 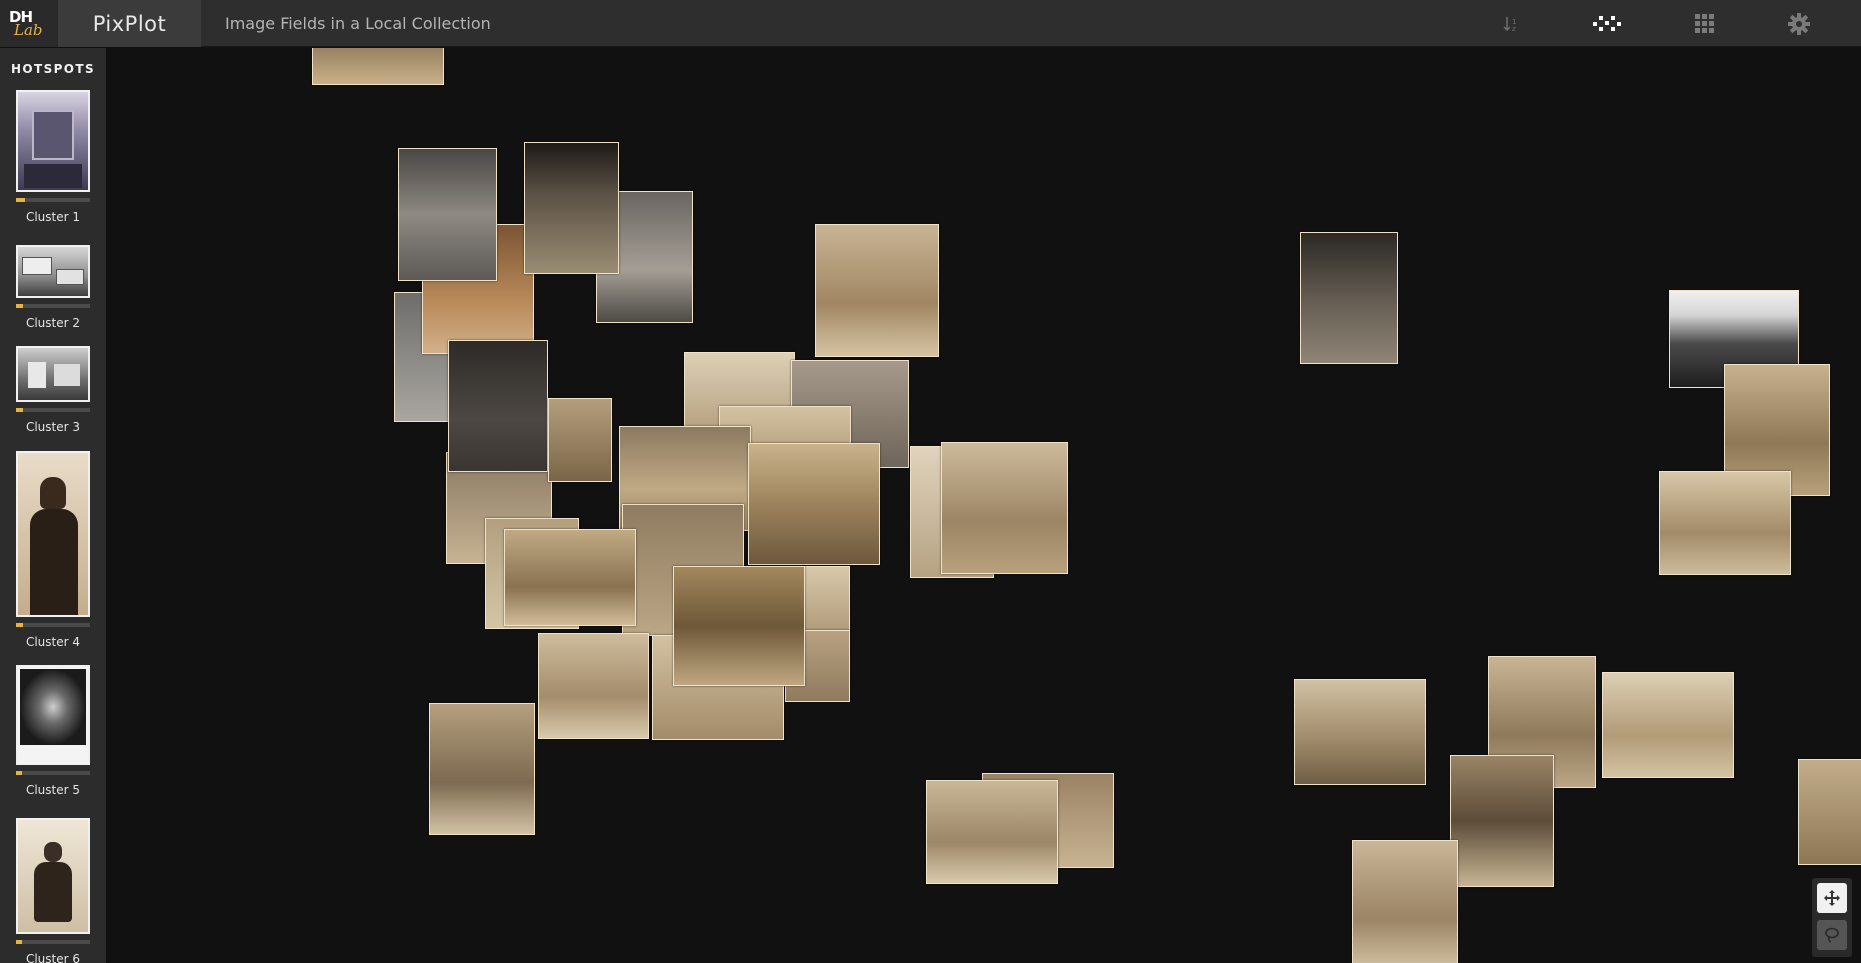 What do you see at coordinates (53, 790) in the screenshot?
I see `hotspot-label: Cluster 5` at bounding box center [53, 790].